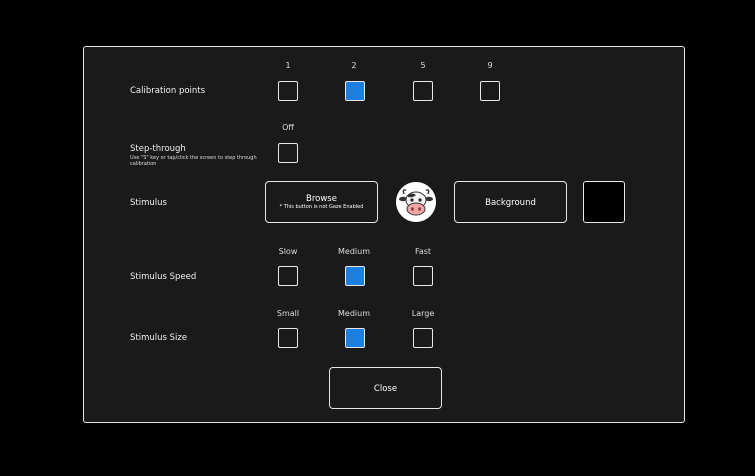 Image resolution: width=755 pixels, height=476 pixels. What do you see at coordinates (288, 251) in the screenshot?
I see `speed-option-label-slow: Slow` at bounding box center [288, 251].